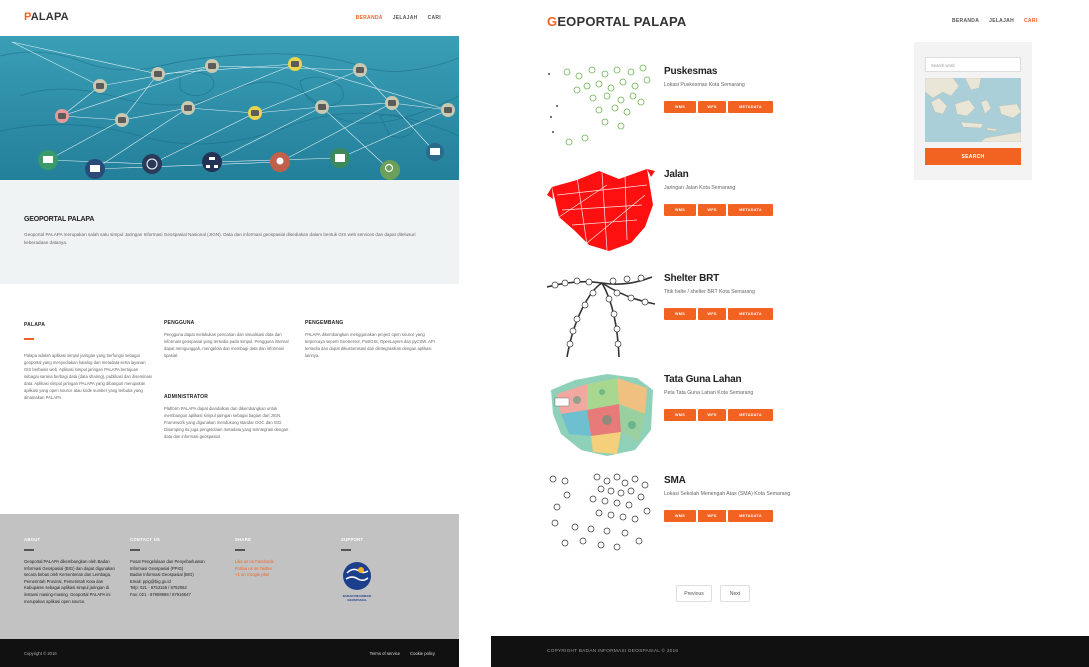 The width and height of the screenshot is (1089, 667). What do you see at coordinates (435, 152) in the screenshot?
I see `monitor-icon` at bounding box center [435, 152].